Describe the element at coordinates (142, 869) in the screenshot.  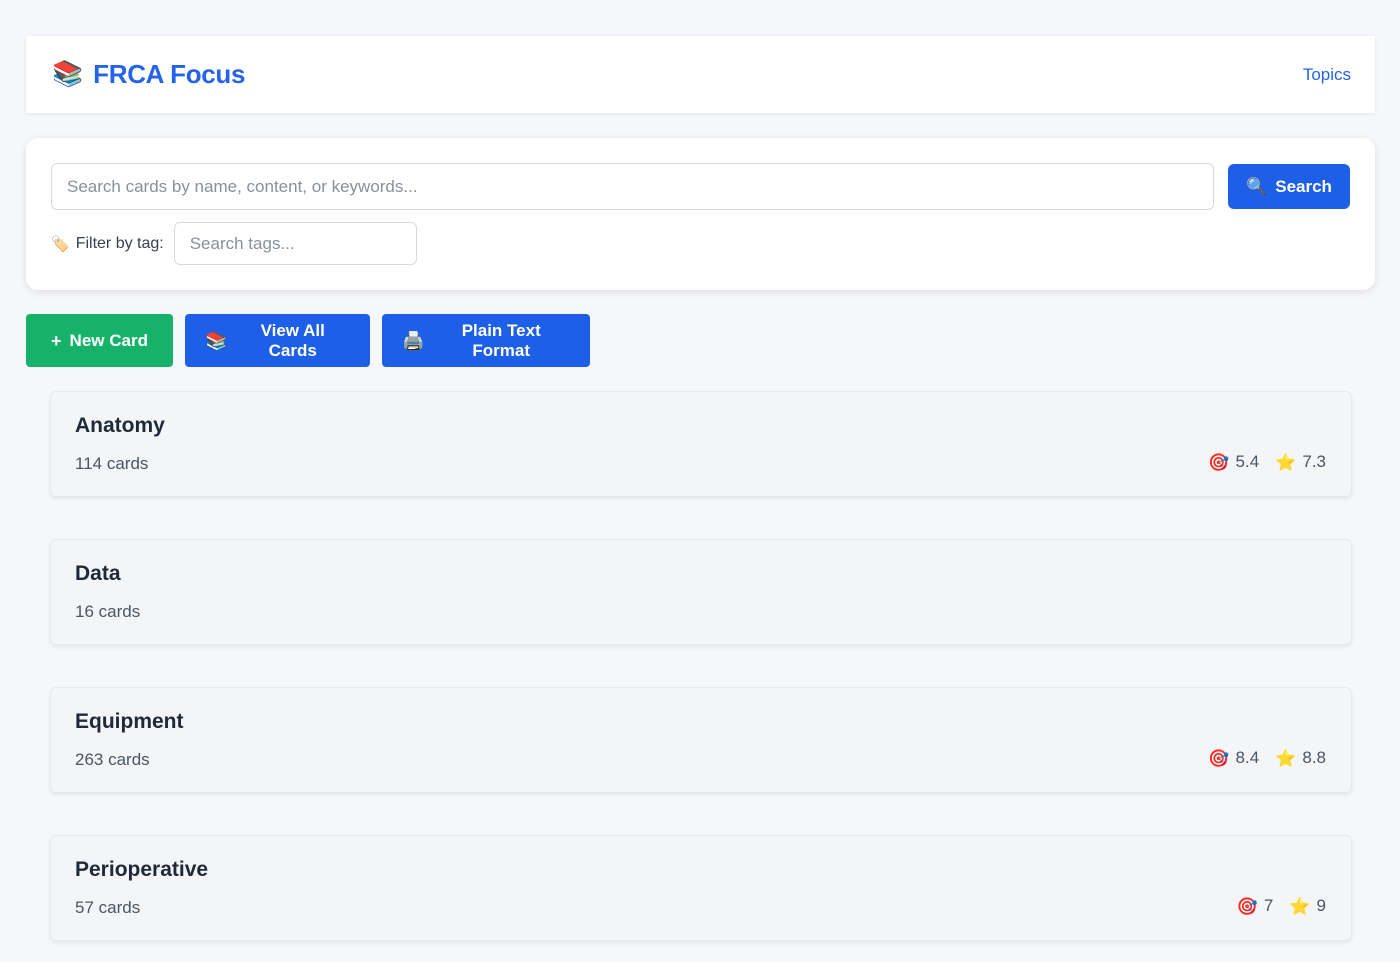
I see `topic-name: Perioperative` at that location.